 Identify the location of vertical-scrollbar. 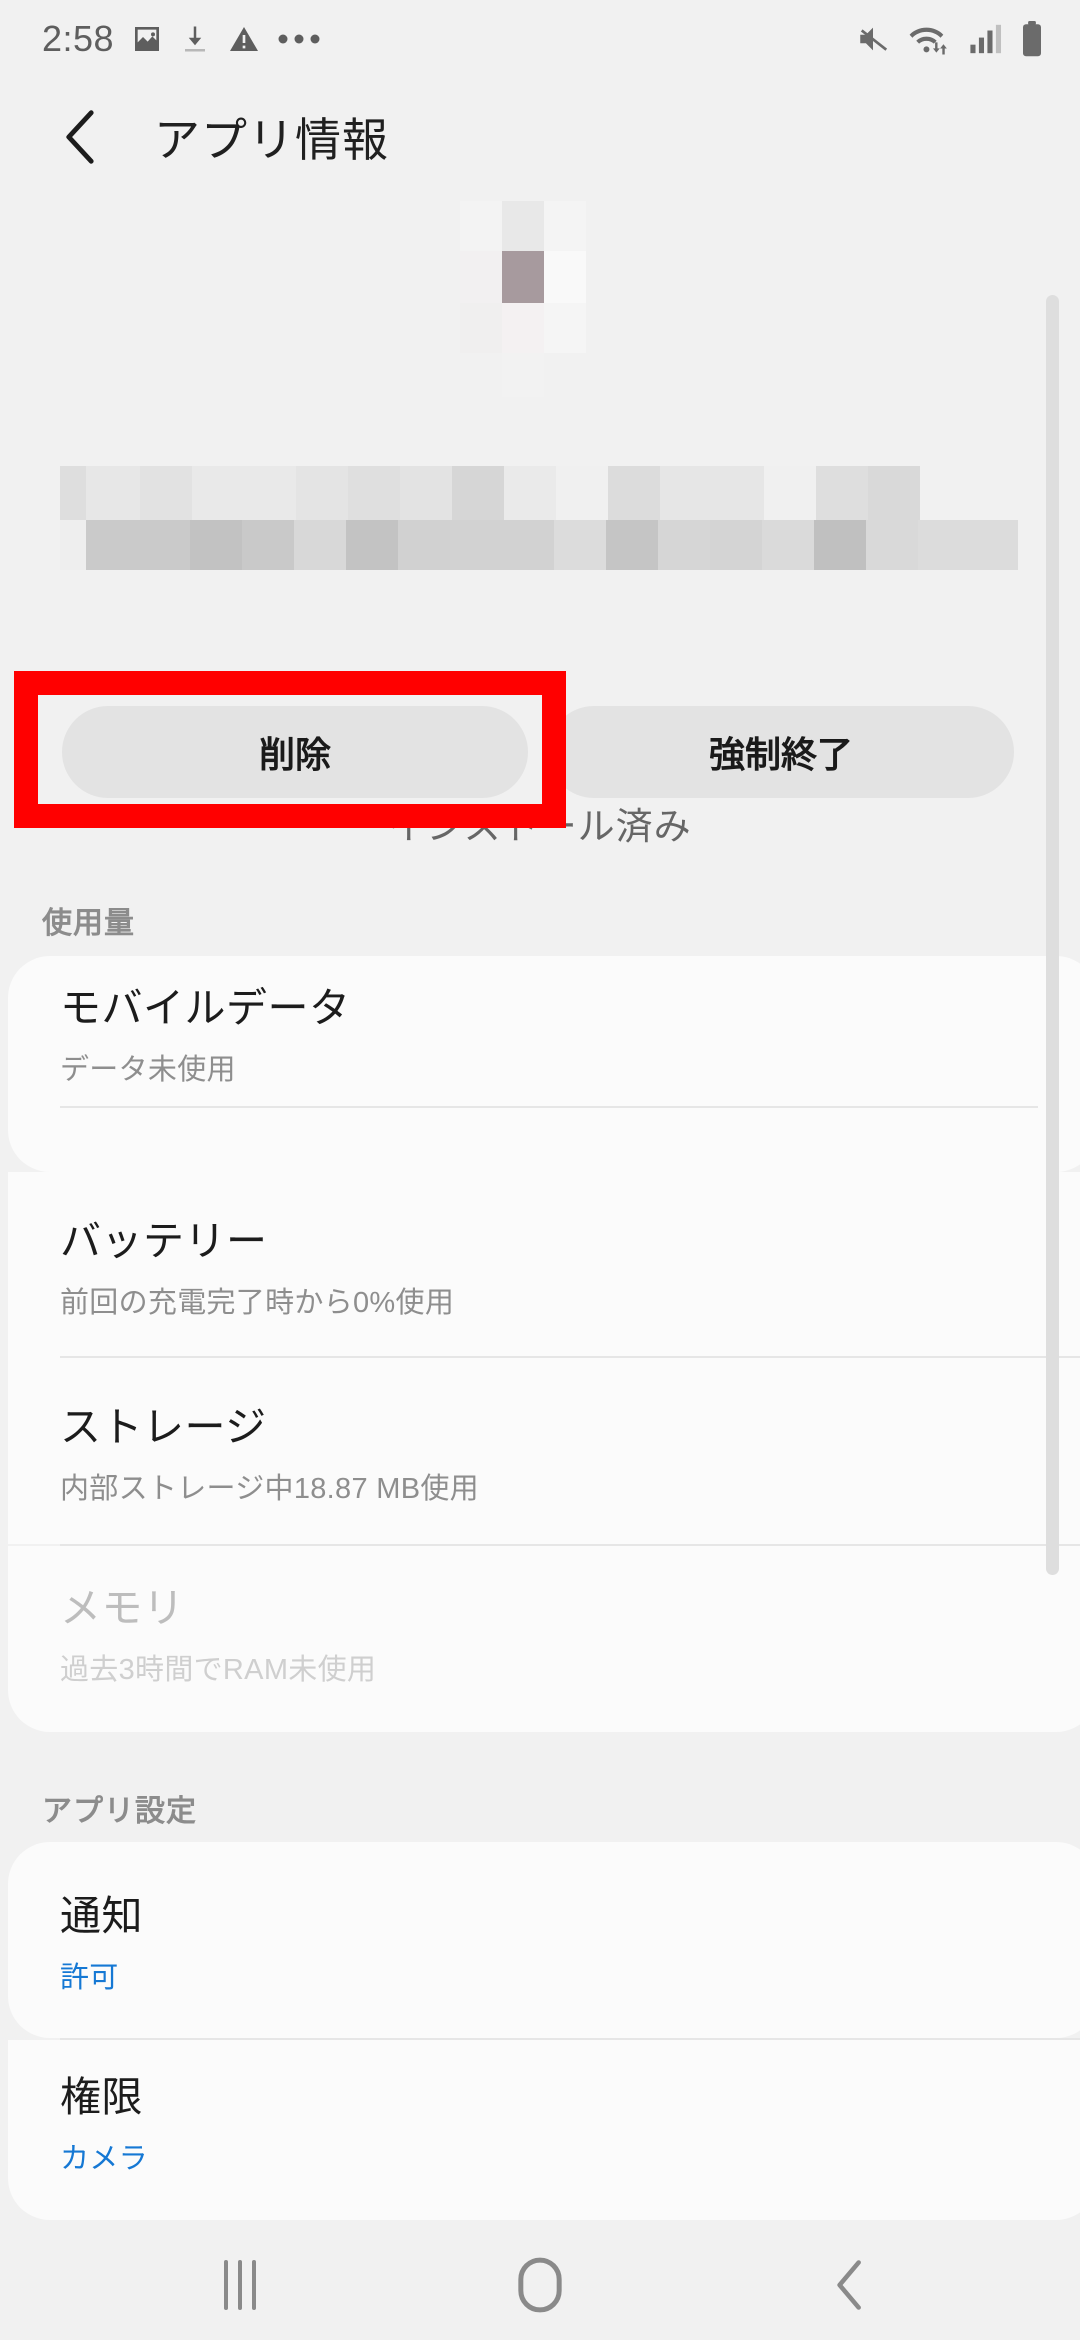
(1052, 935).